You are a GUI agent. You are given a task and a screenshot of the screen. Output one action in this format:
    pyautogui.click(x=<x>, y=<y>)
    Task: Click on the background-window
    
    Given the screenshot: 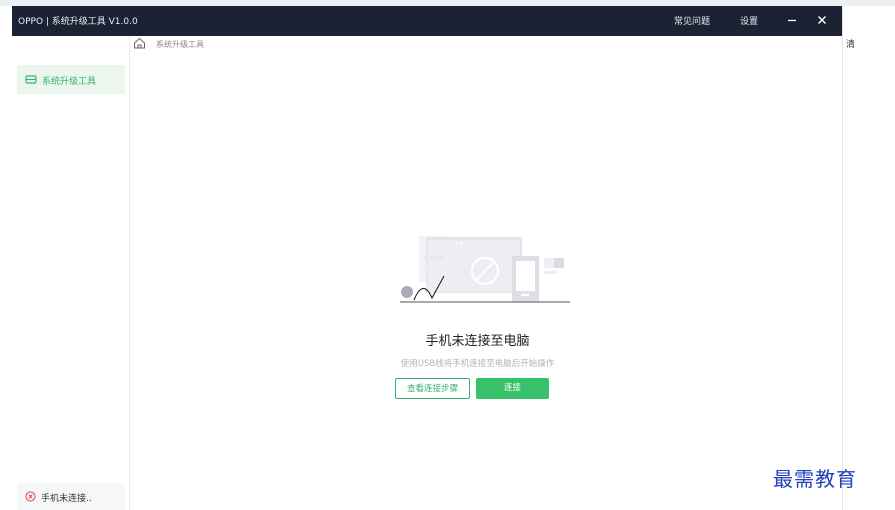 What is the action you would take?
    pyautogui.click(x=868, y=273)
    